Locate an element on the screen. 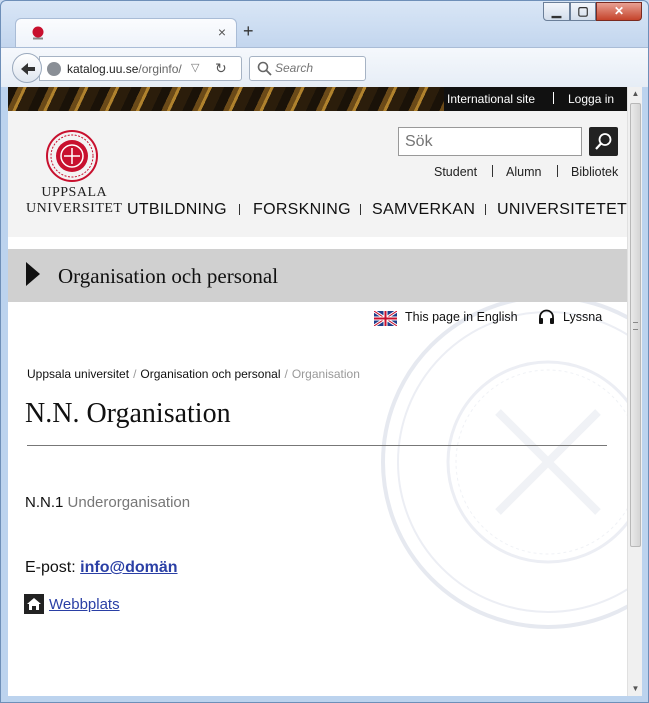 This screenshot has height=703, width=649. english-page-link: This page in English is located at coordinates (461, 317).